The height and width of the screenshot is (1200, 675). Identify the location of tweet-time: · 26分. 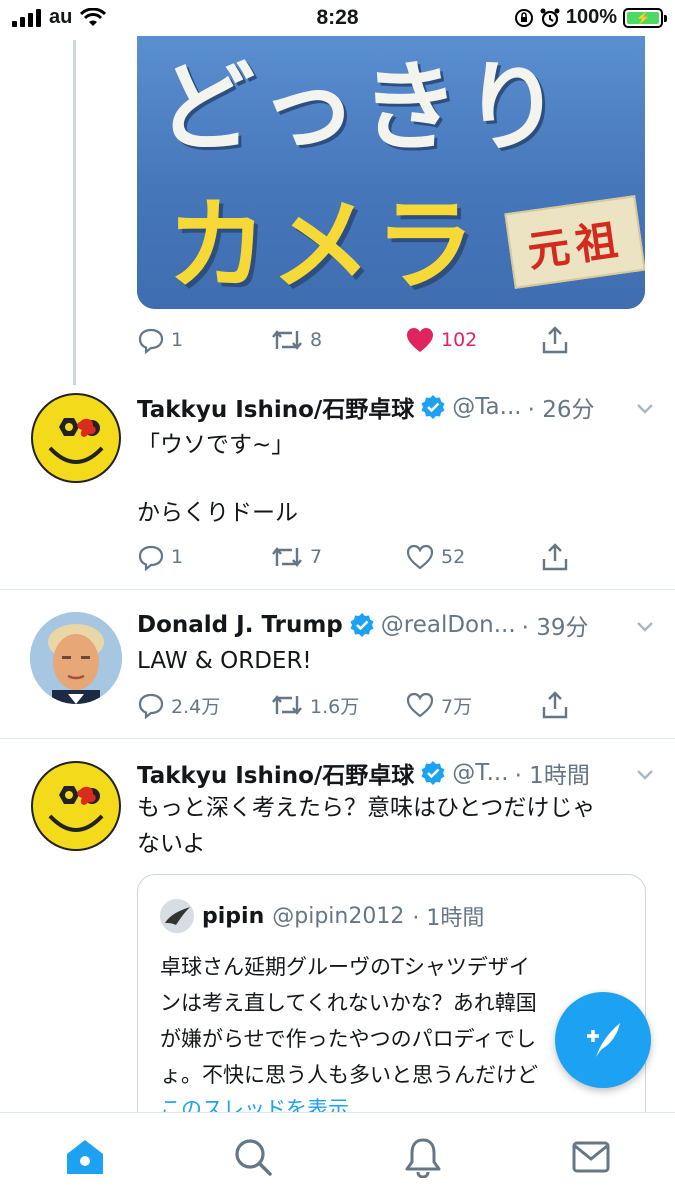
(561, 410).